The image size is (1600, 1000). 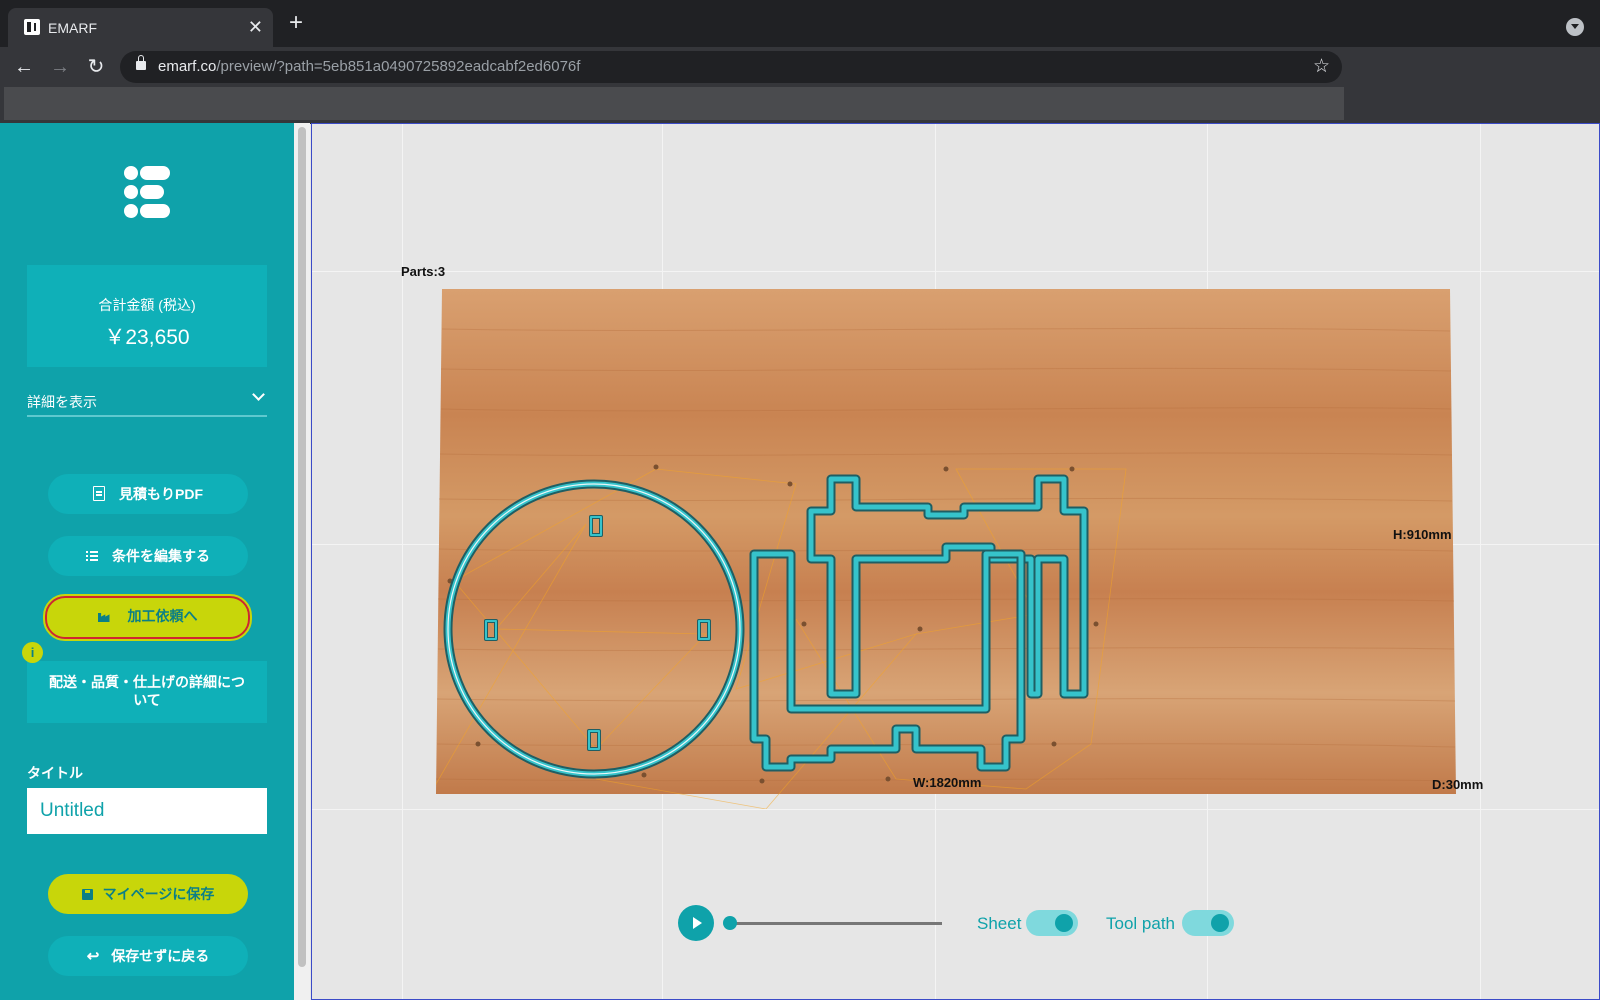 What do you see at coordinates (32, 652) in the screenshot?
I see `info-icon: i` at bounding box center [32, 652].